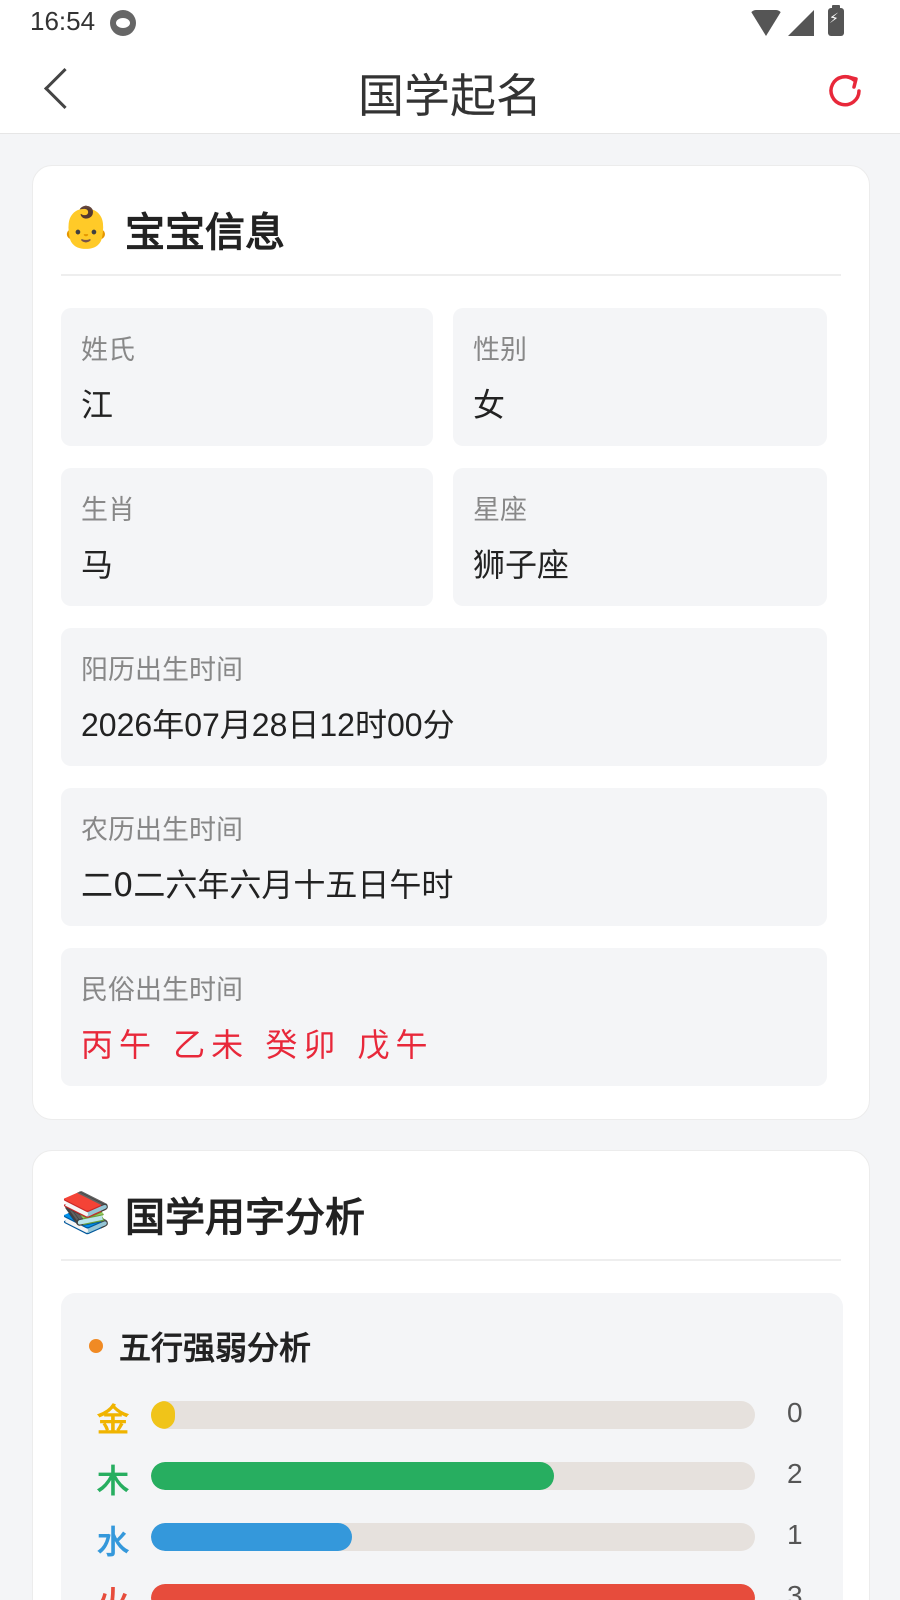  I want to click on wuxing-count: 3, so click(795, 1590).